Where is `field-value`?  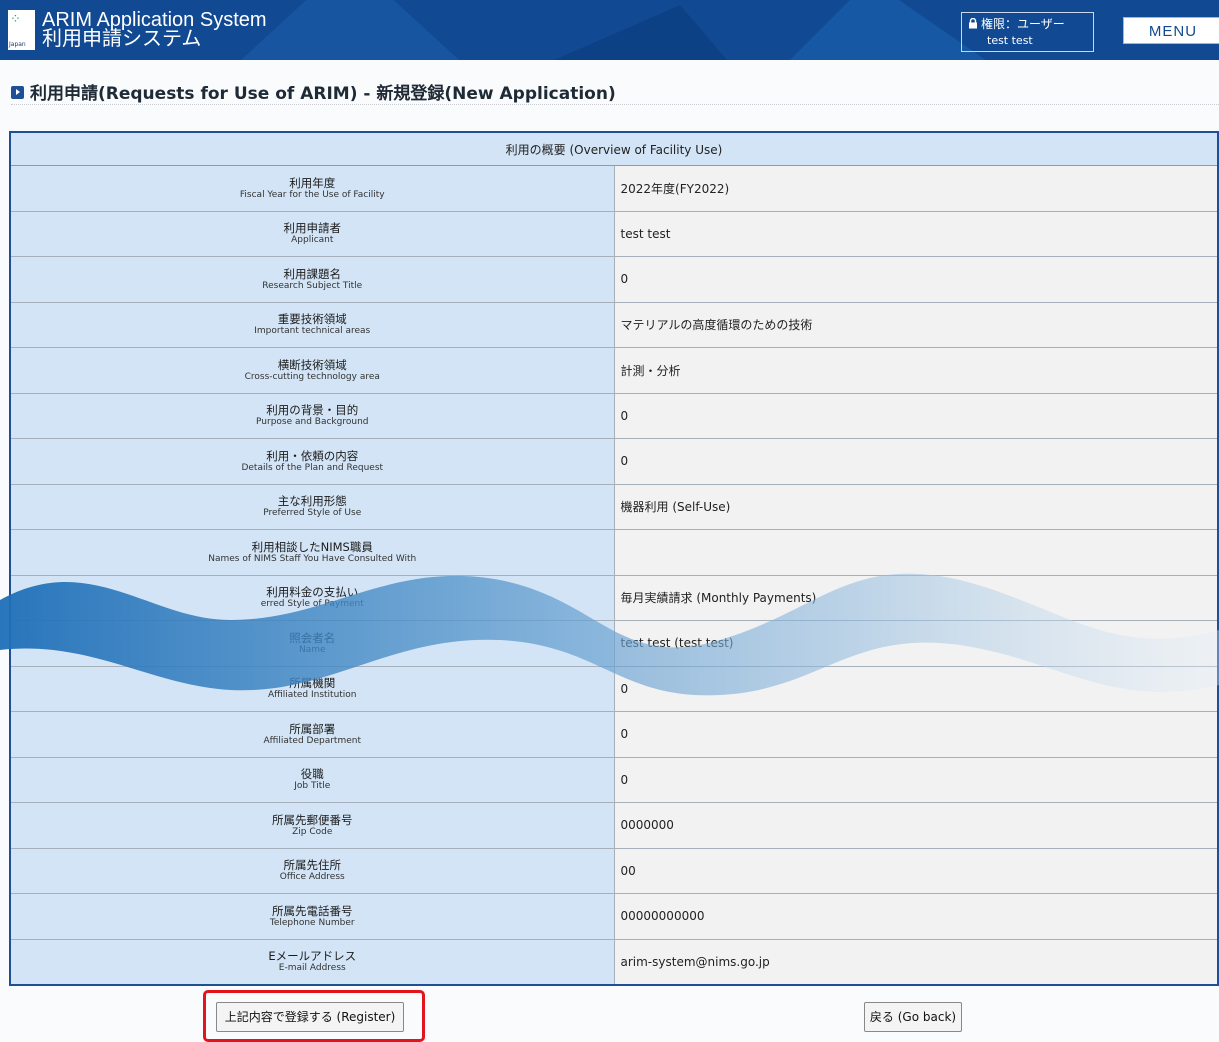
field-value is located at coordinates (916, 552).